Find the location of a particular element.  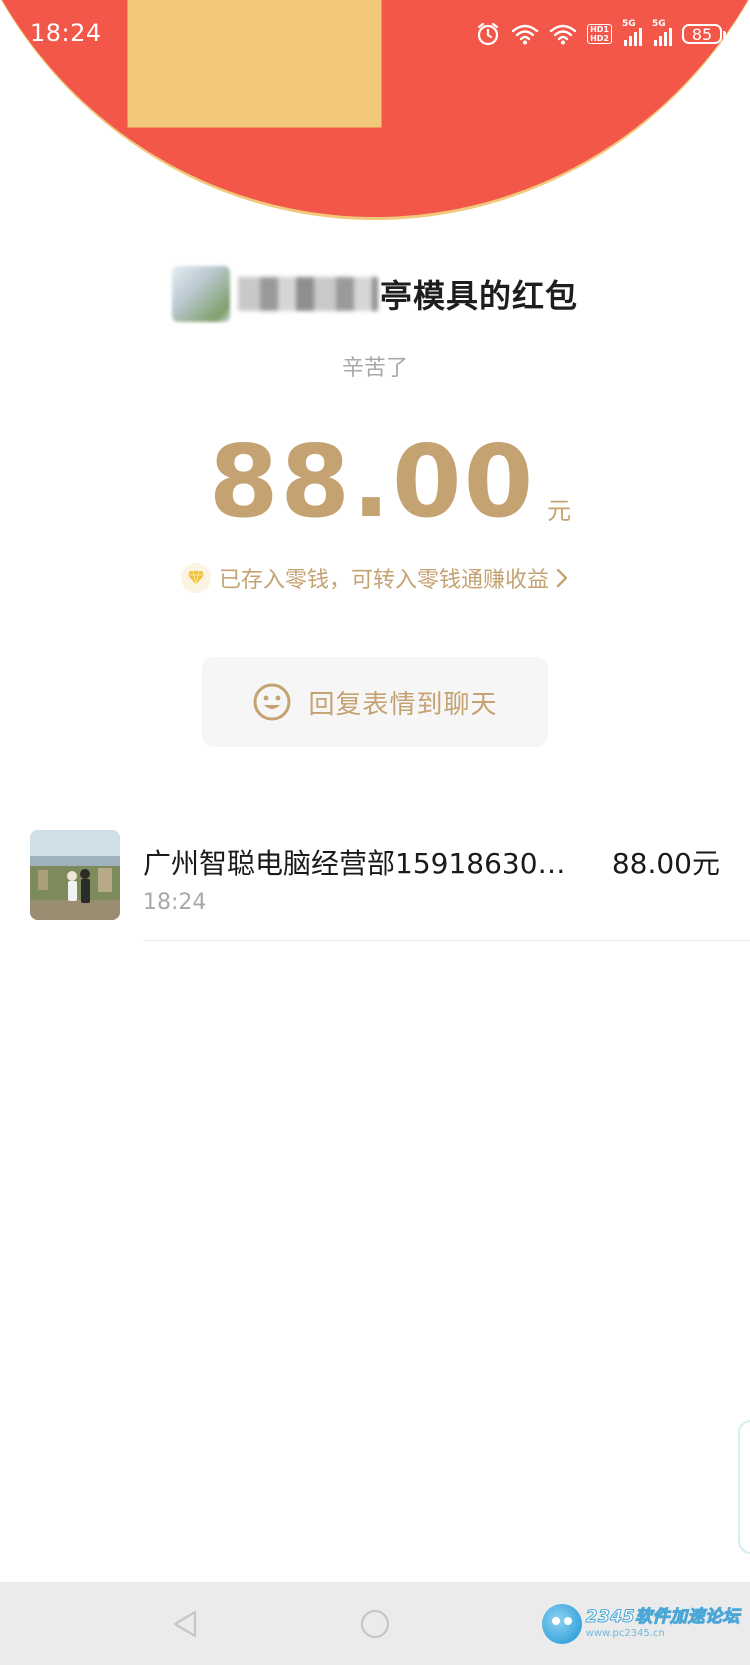

sender-avatar-blurred is located at coordinates (200, 294).